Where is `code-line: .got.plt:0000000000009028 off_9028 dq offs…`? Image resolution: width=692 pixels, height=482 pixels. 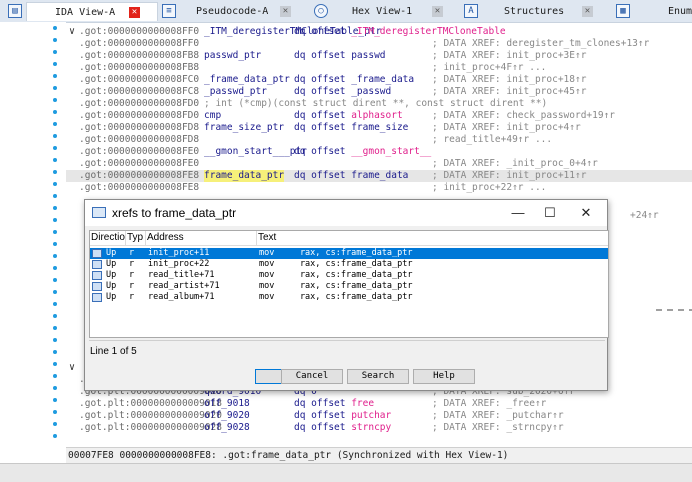 code-line: .got.plt:0000000000009028 off_9028 dq offs… is located at coordinates (379, 428).